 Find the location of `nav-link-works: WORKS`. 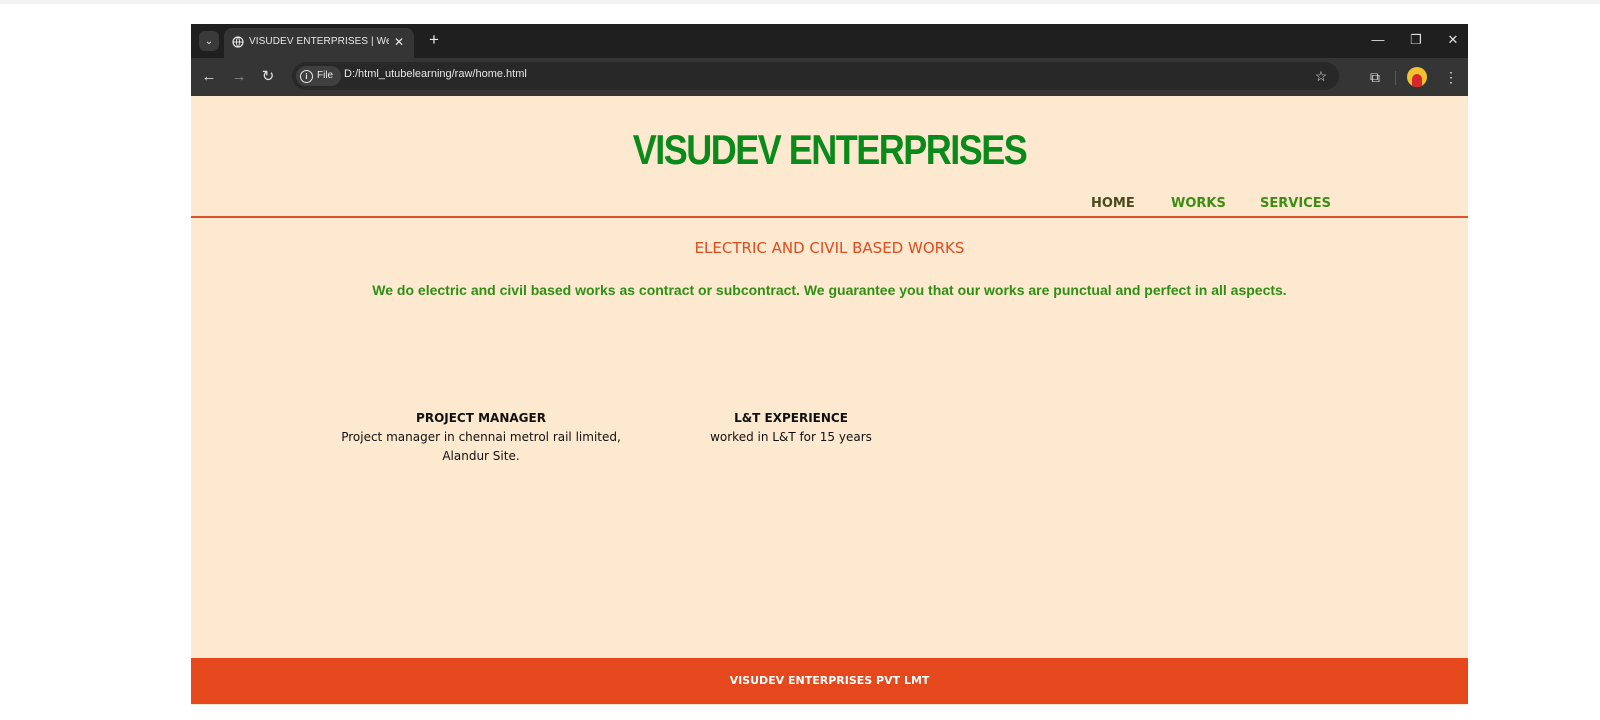

nav-link-works: WORKS is located at coordinates (1198, 203).